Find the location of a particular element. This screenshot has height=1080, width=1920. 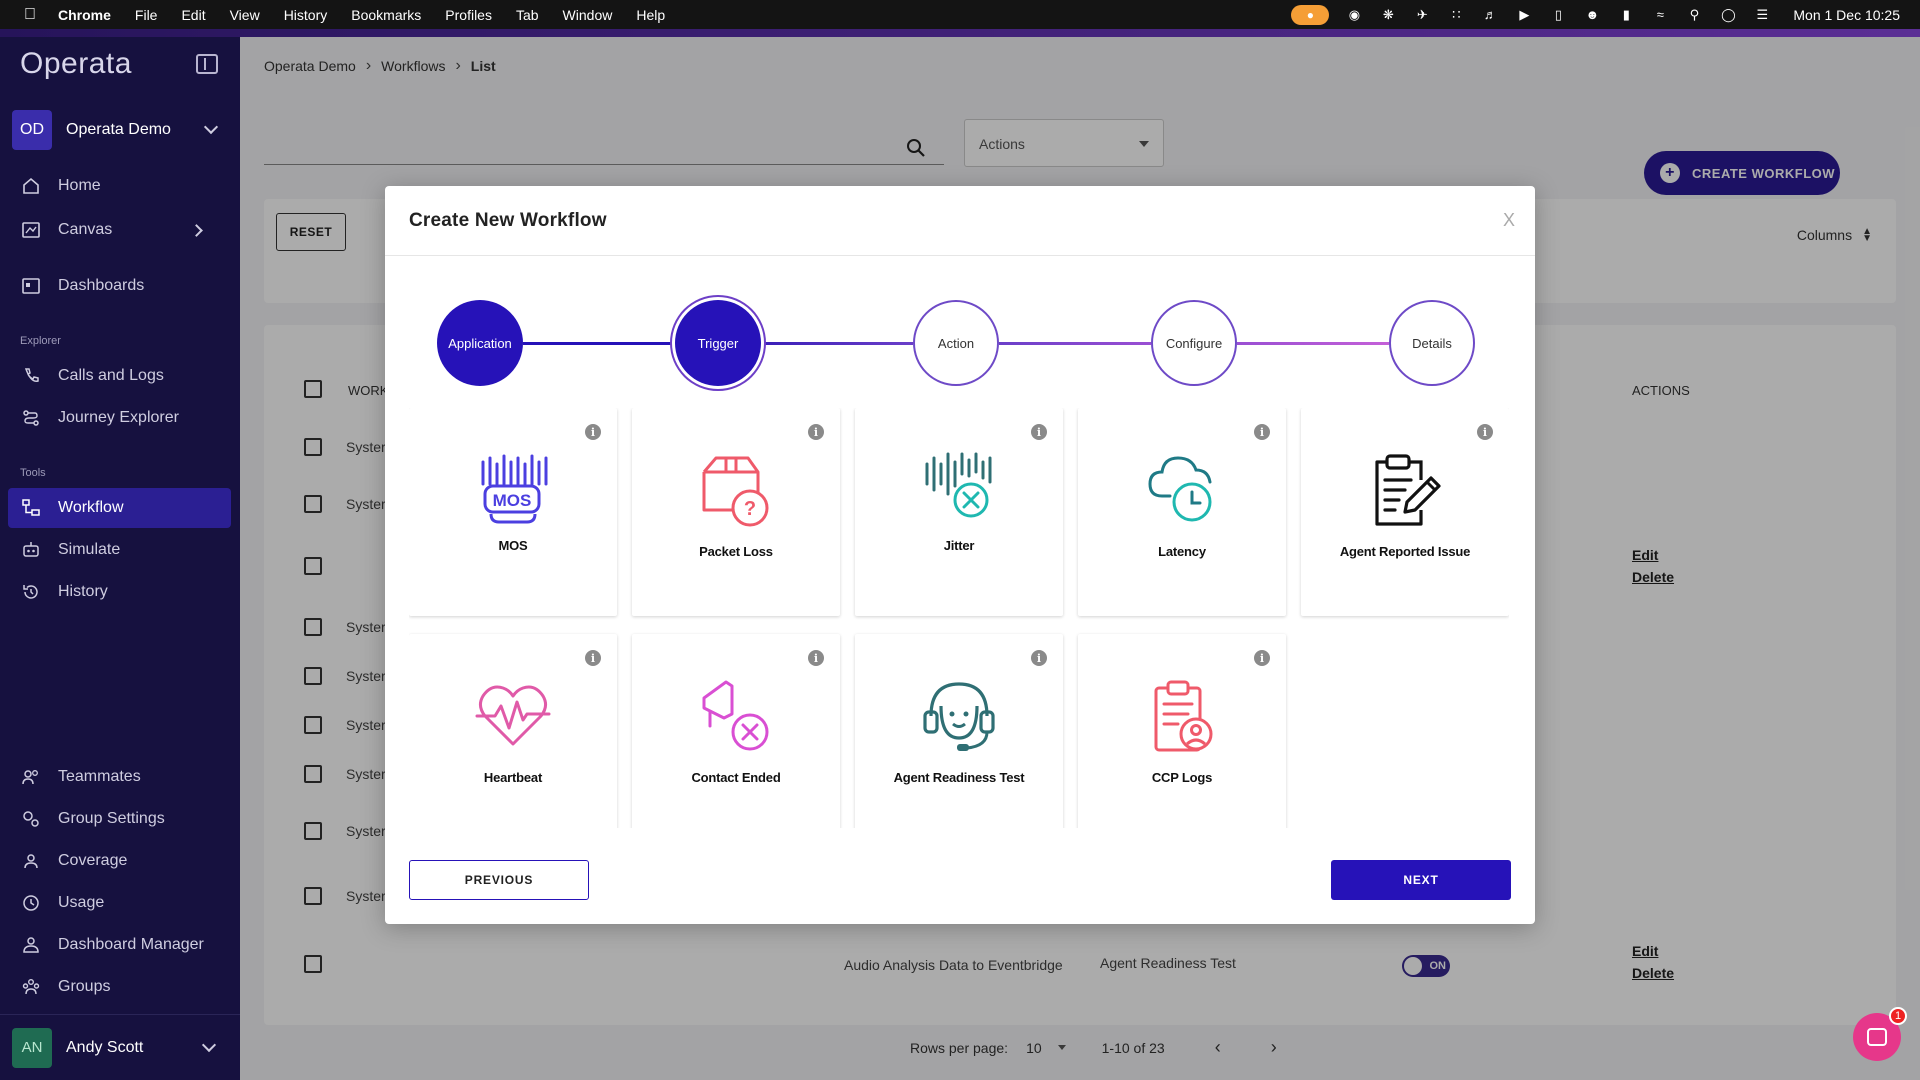

control-center-icon: ☰ is located at coordinates (1762, 15).